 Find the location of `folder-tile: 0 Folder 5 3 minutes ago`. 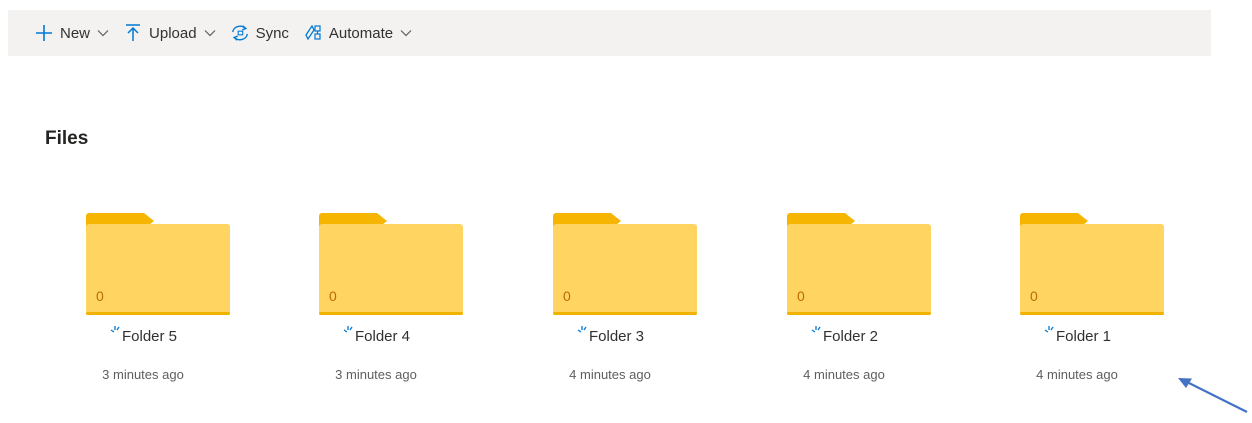

folder-tile: 0 Folder 5 3 minutes ago is located at coordinates (143, 300).